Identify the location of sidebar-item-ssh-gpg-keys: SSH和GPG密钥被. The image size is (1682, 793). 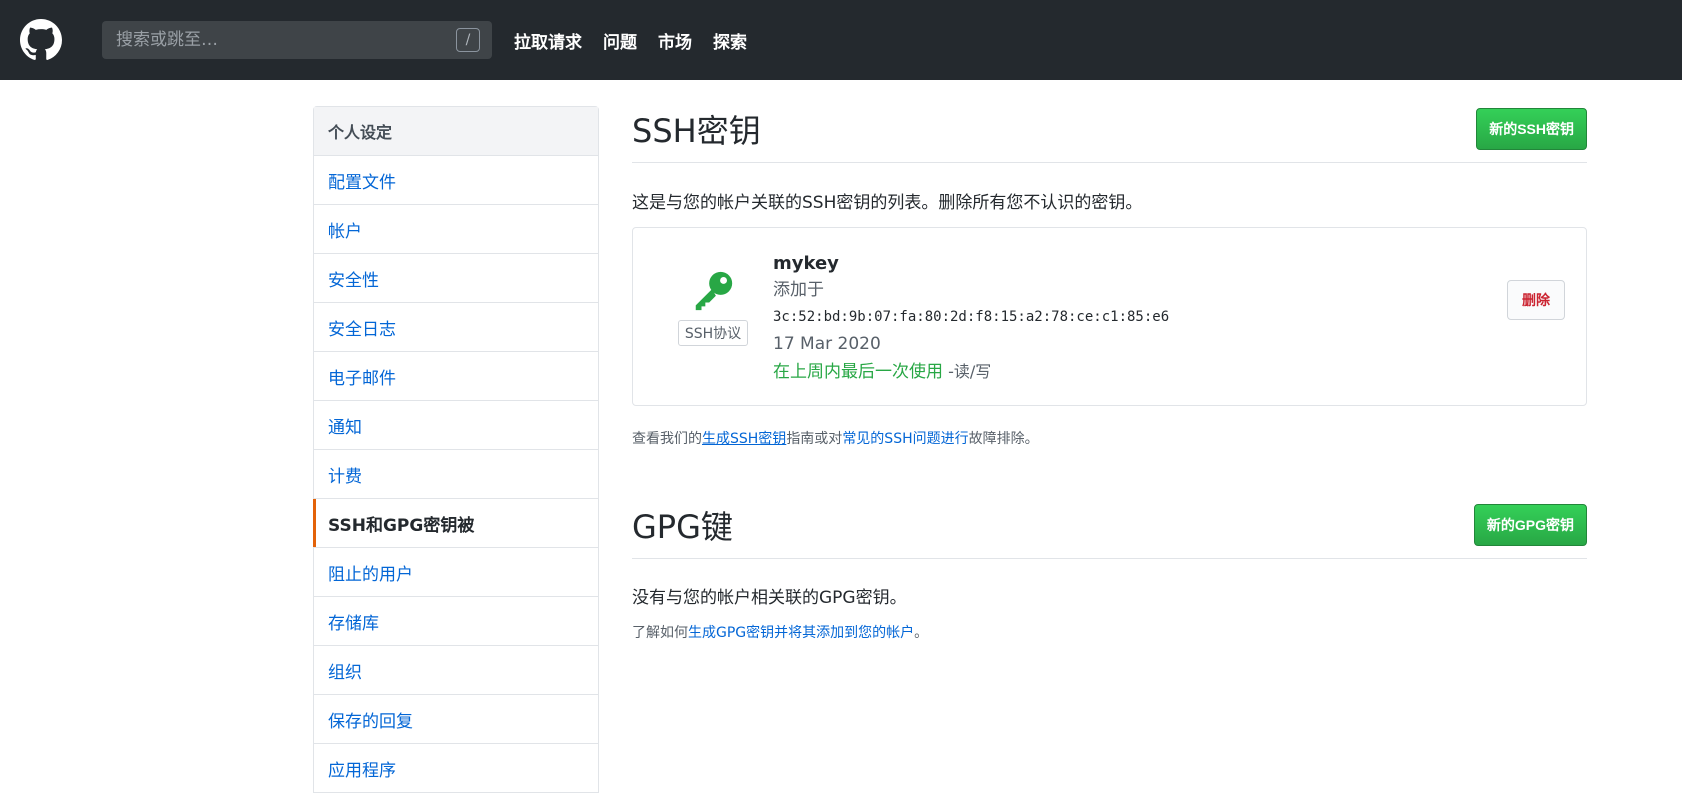
(455, 523).